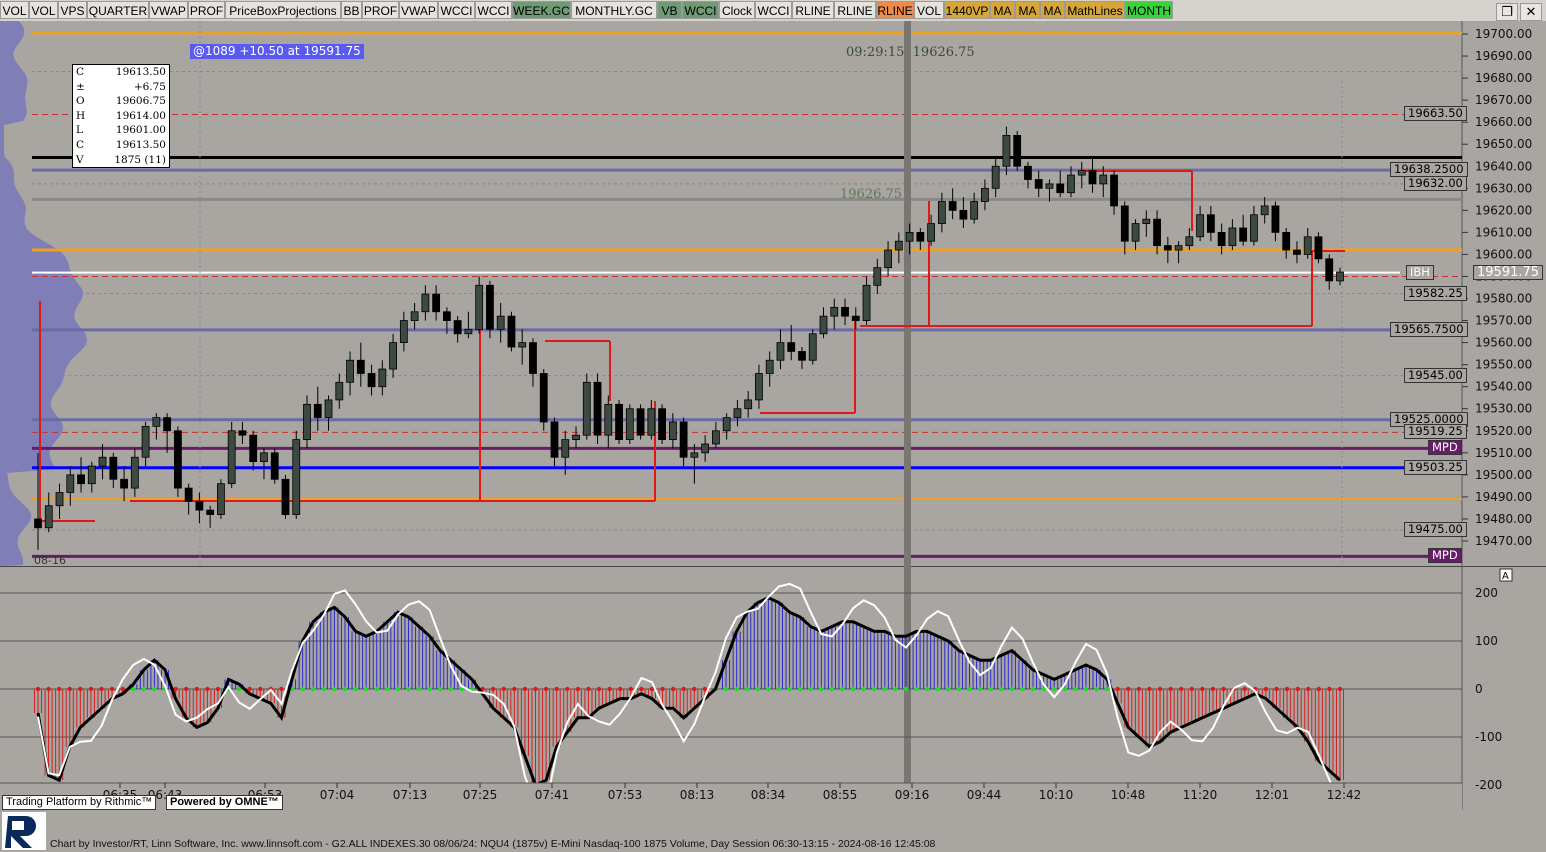  I want to click on close-window-icon: ✕, so click(1531, 12).